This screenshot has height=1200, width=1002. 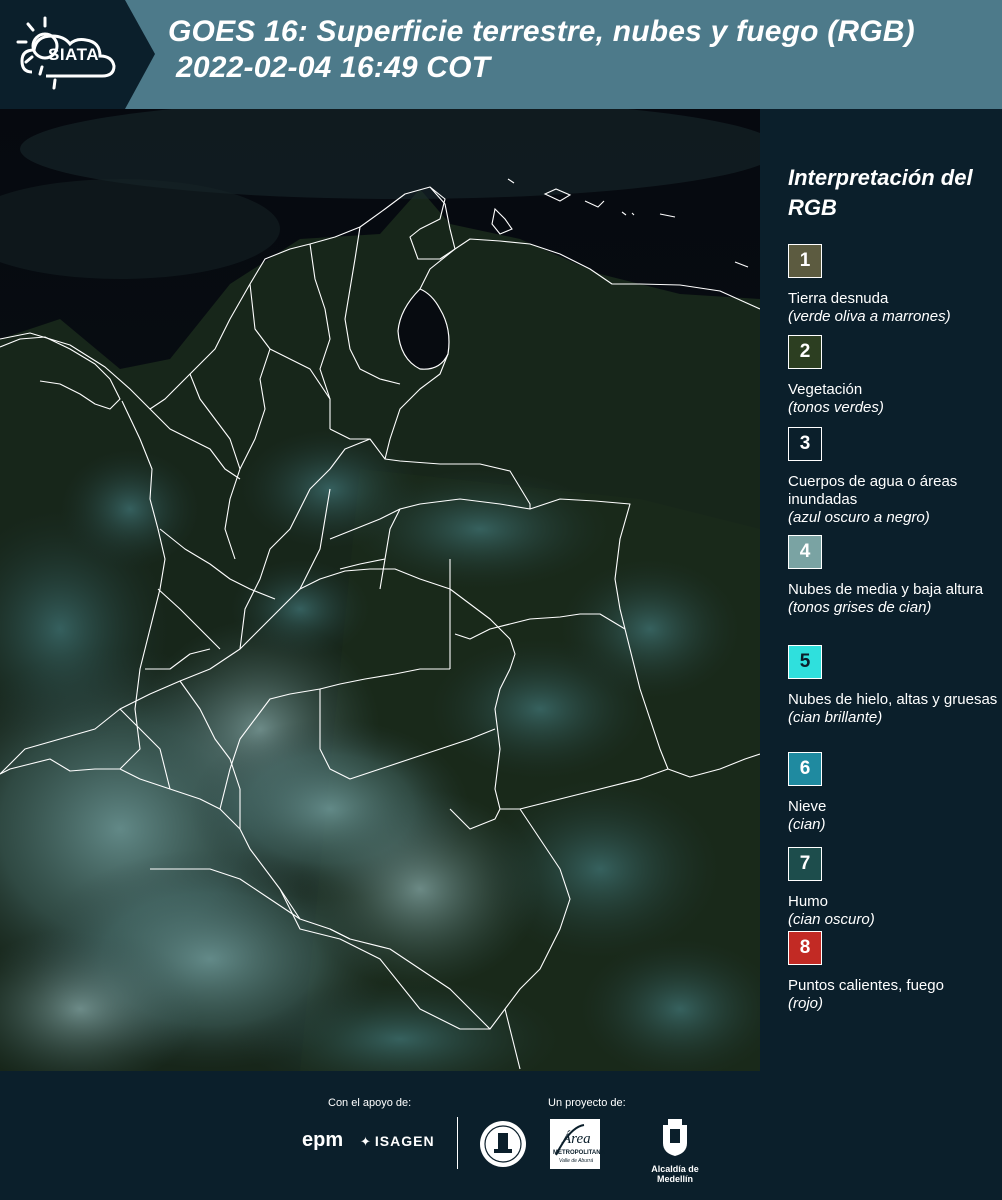 I want to click on legend-description-7: (cian oscuro), so click(x=831, y=919).